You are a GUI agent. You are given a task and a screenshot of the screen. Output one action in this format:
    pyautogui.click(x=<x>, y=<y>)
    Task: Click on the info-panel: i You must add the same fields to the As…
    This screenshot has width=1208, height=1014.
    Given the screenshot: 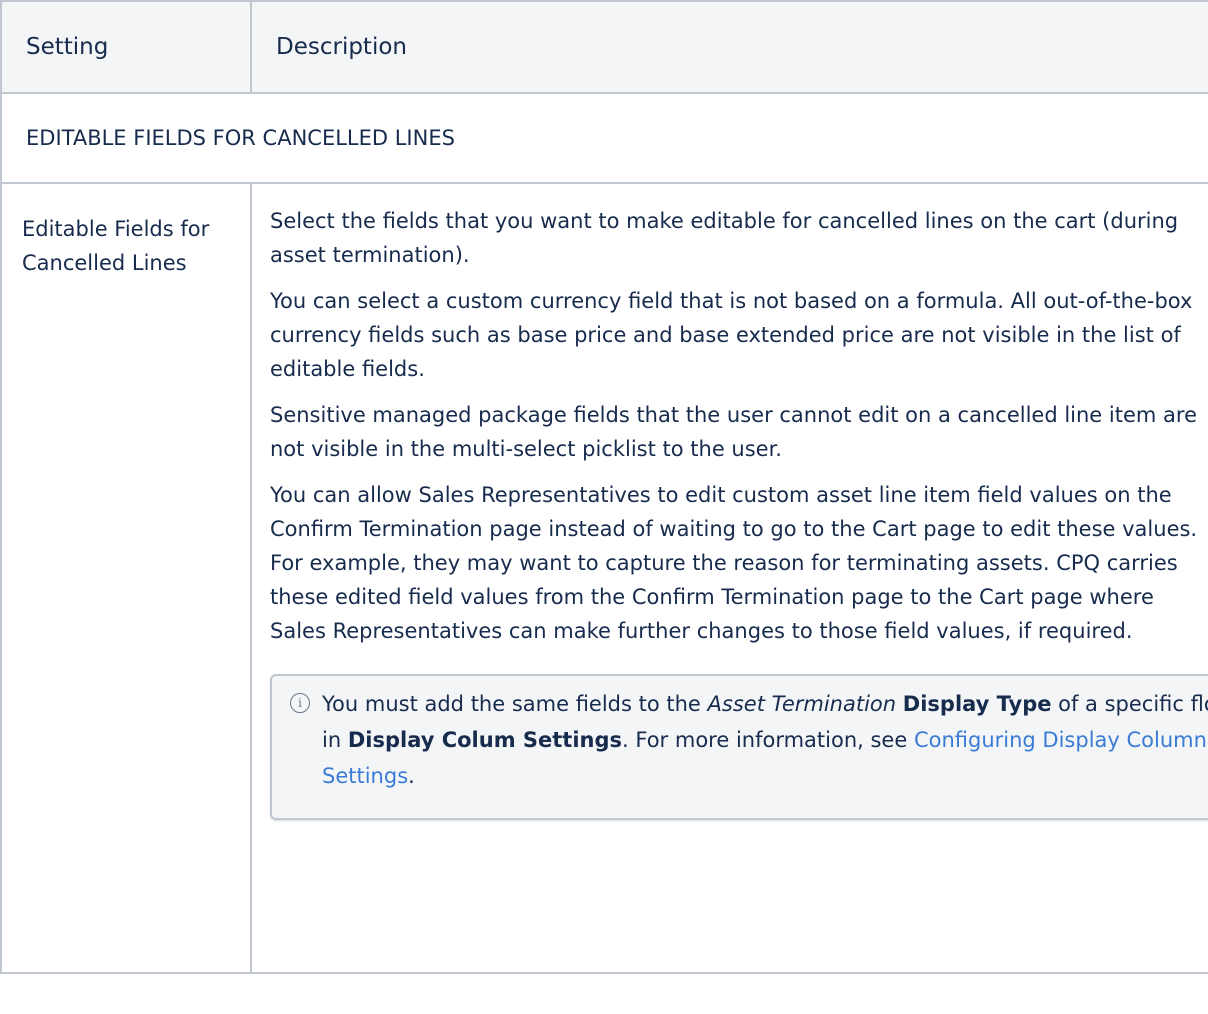 What is the action you would take?
    pyautogui.click(x=739, y=747)
    